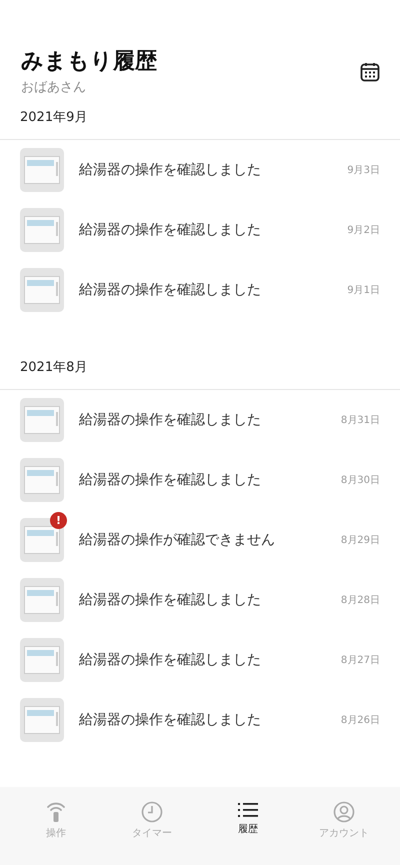 The width and height of the screenshot is (400, 865). Describe the element at coordinates (200, 370) in the screenshot. I see `month-heading: 2021年8月` at that location.